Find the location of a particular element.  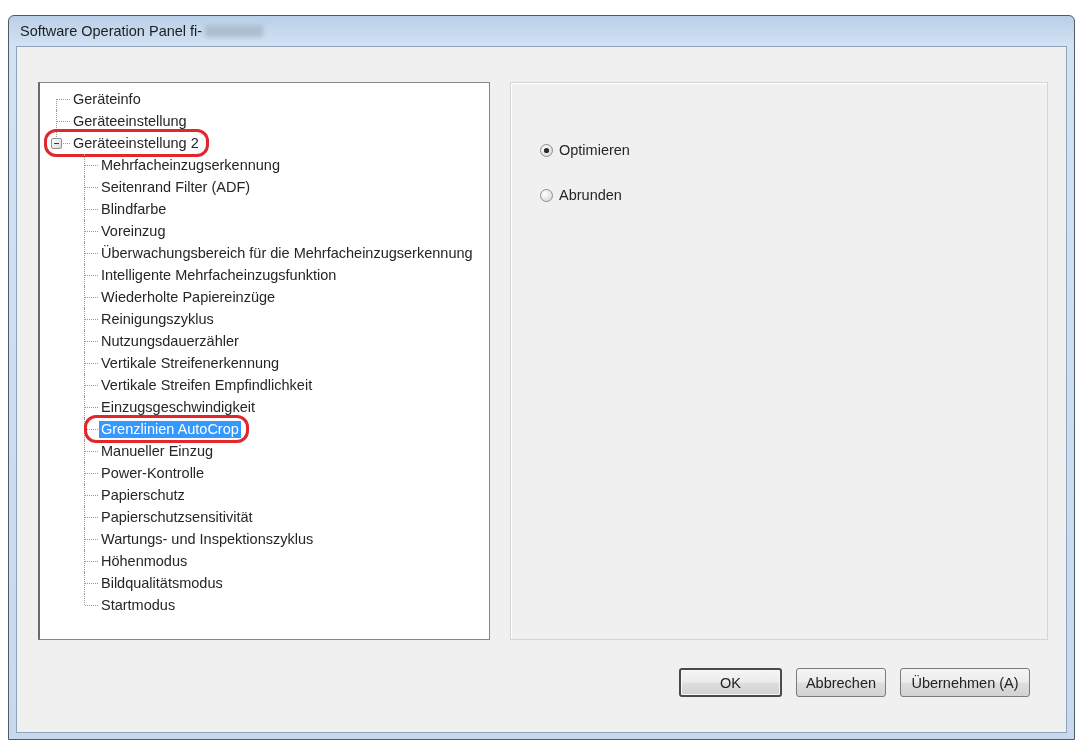

tree-item: Intelligente Mehrfacheinzugsfunktion is located at coordinates (219, 275).